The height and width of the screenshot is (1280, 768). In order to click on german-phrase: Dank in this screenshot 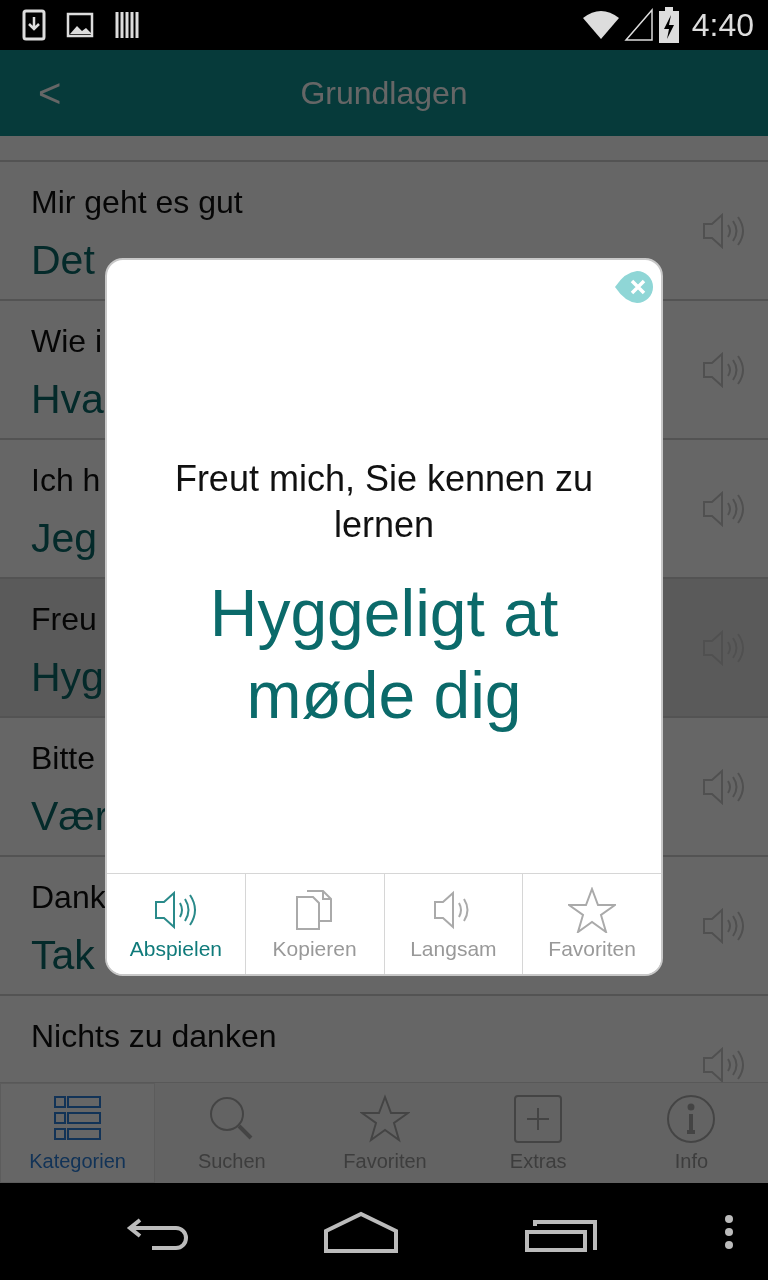, I will do `click(68, 897)`.